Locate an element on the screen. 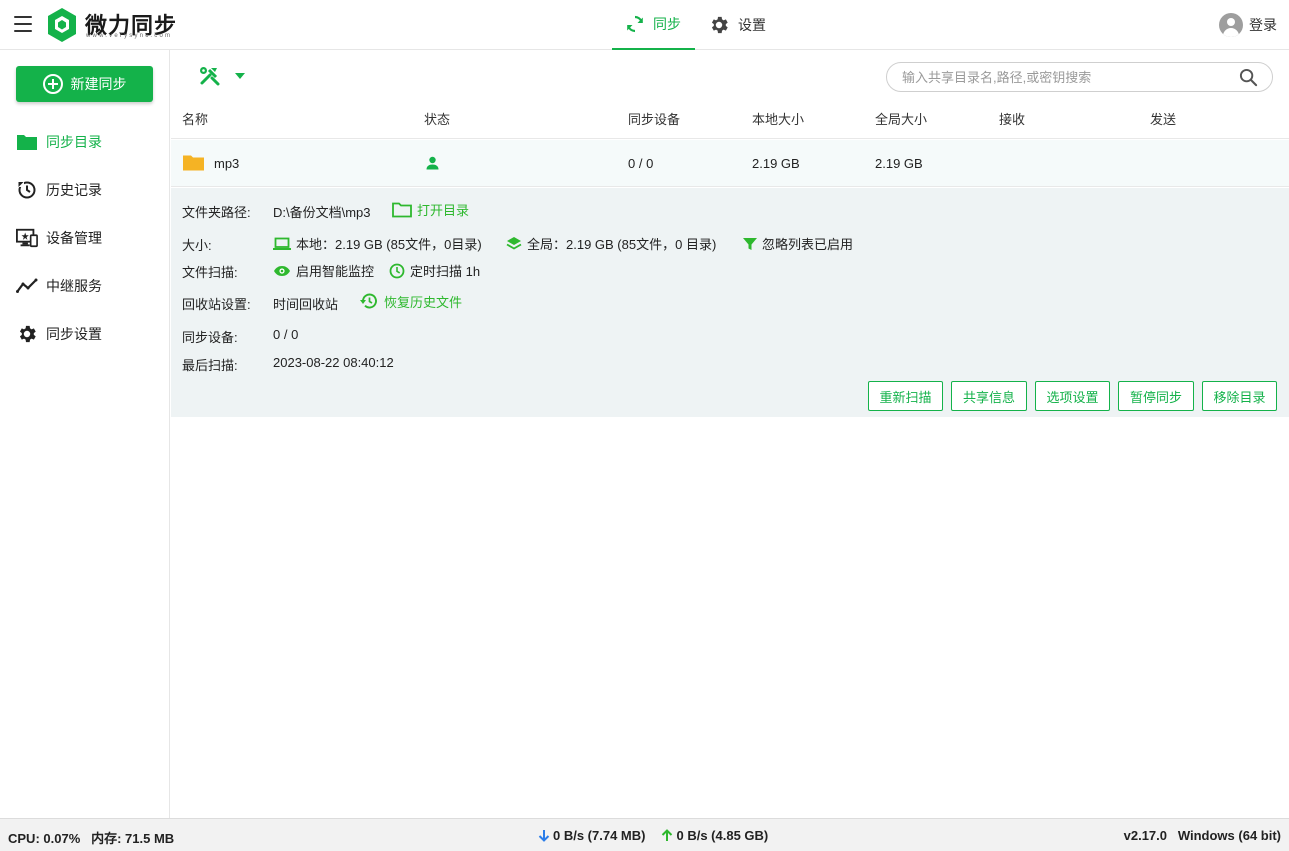 The image size is (1289, 851). global-size-info: 全局：2.19 GB (85文件，0 目录) is located at coordinates (611, 243).